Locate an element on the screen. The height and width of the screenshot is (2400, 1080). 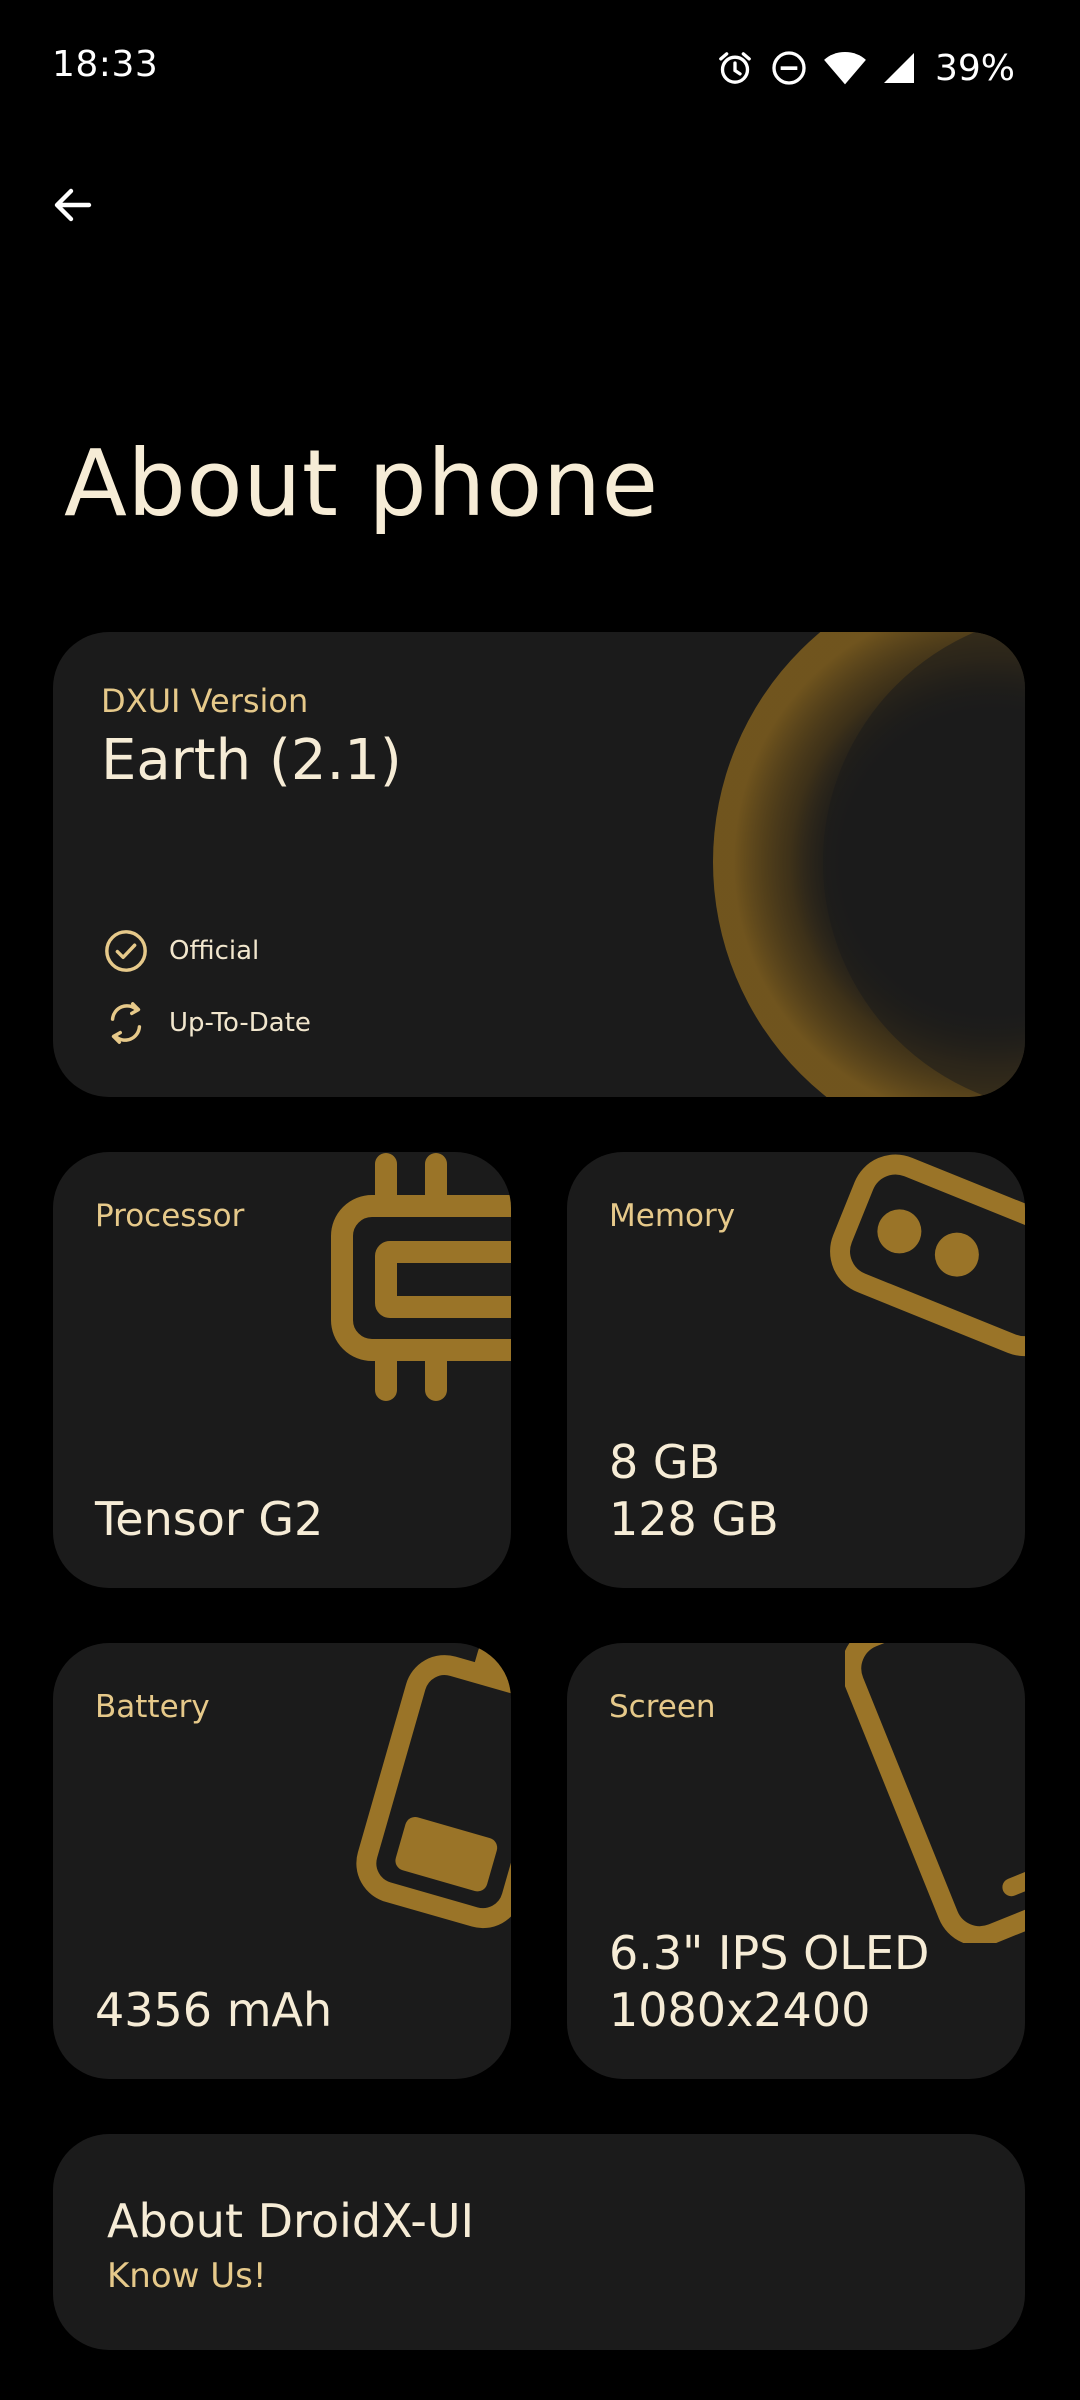
battery-value: 4356 mAh is located at coordinates (213, 2010).